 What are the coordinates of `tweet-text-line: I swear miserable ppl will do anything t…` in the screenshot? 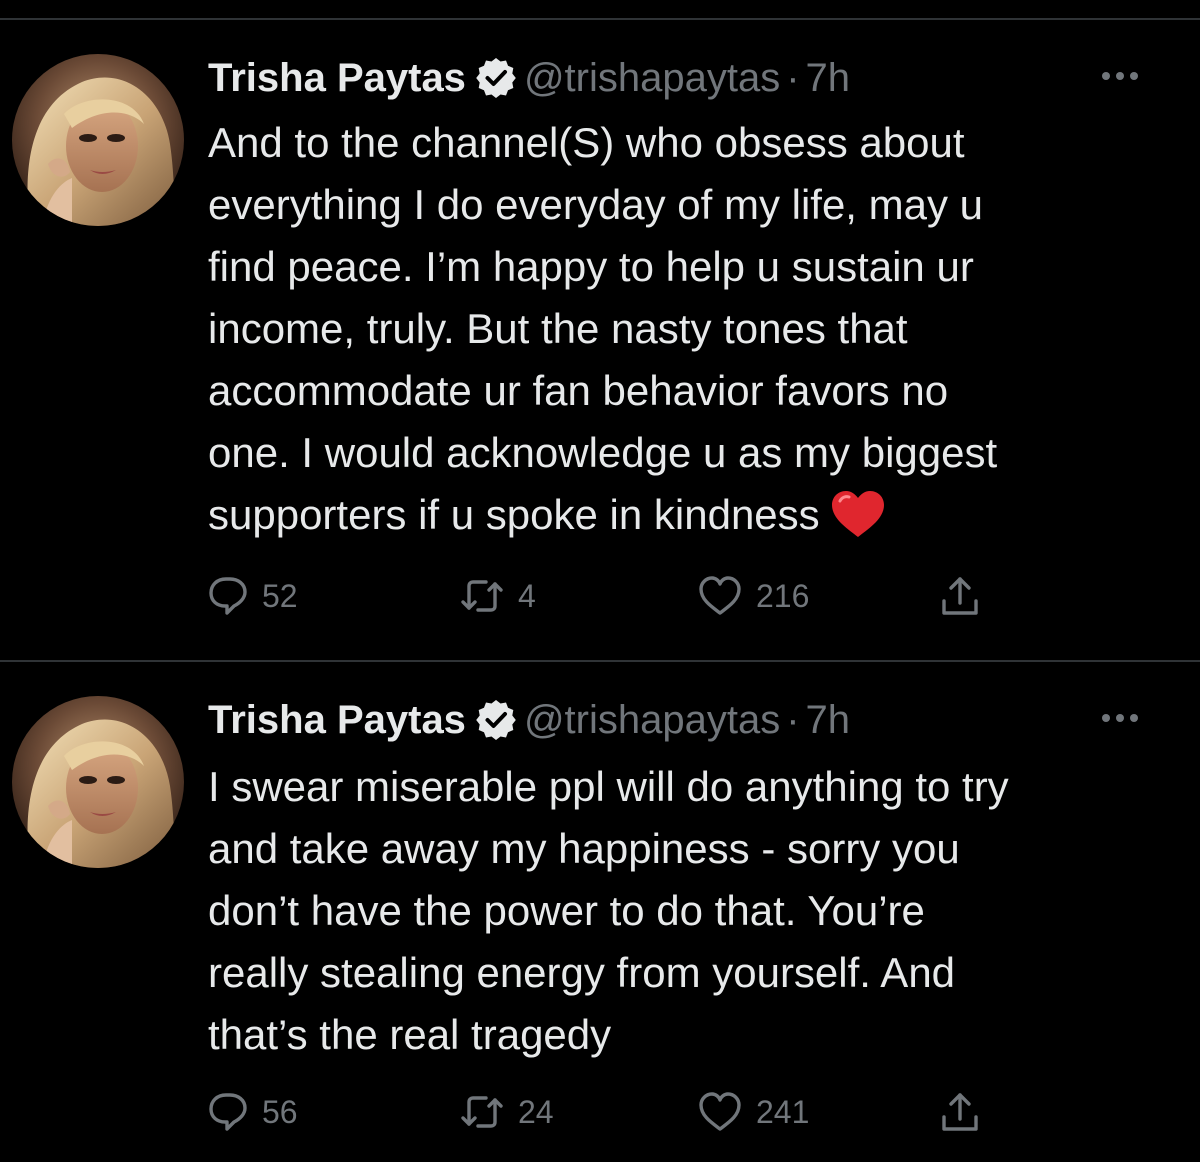 It's located at (608, 786).